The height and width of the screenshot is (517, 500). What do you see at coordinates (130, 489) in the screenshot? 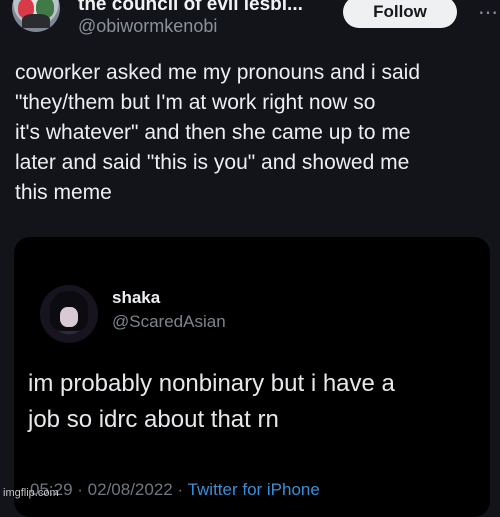
I see `tweet-date: 02/08/2022` at bounding box center [130, 489].